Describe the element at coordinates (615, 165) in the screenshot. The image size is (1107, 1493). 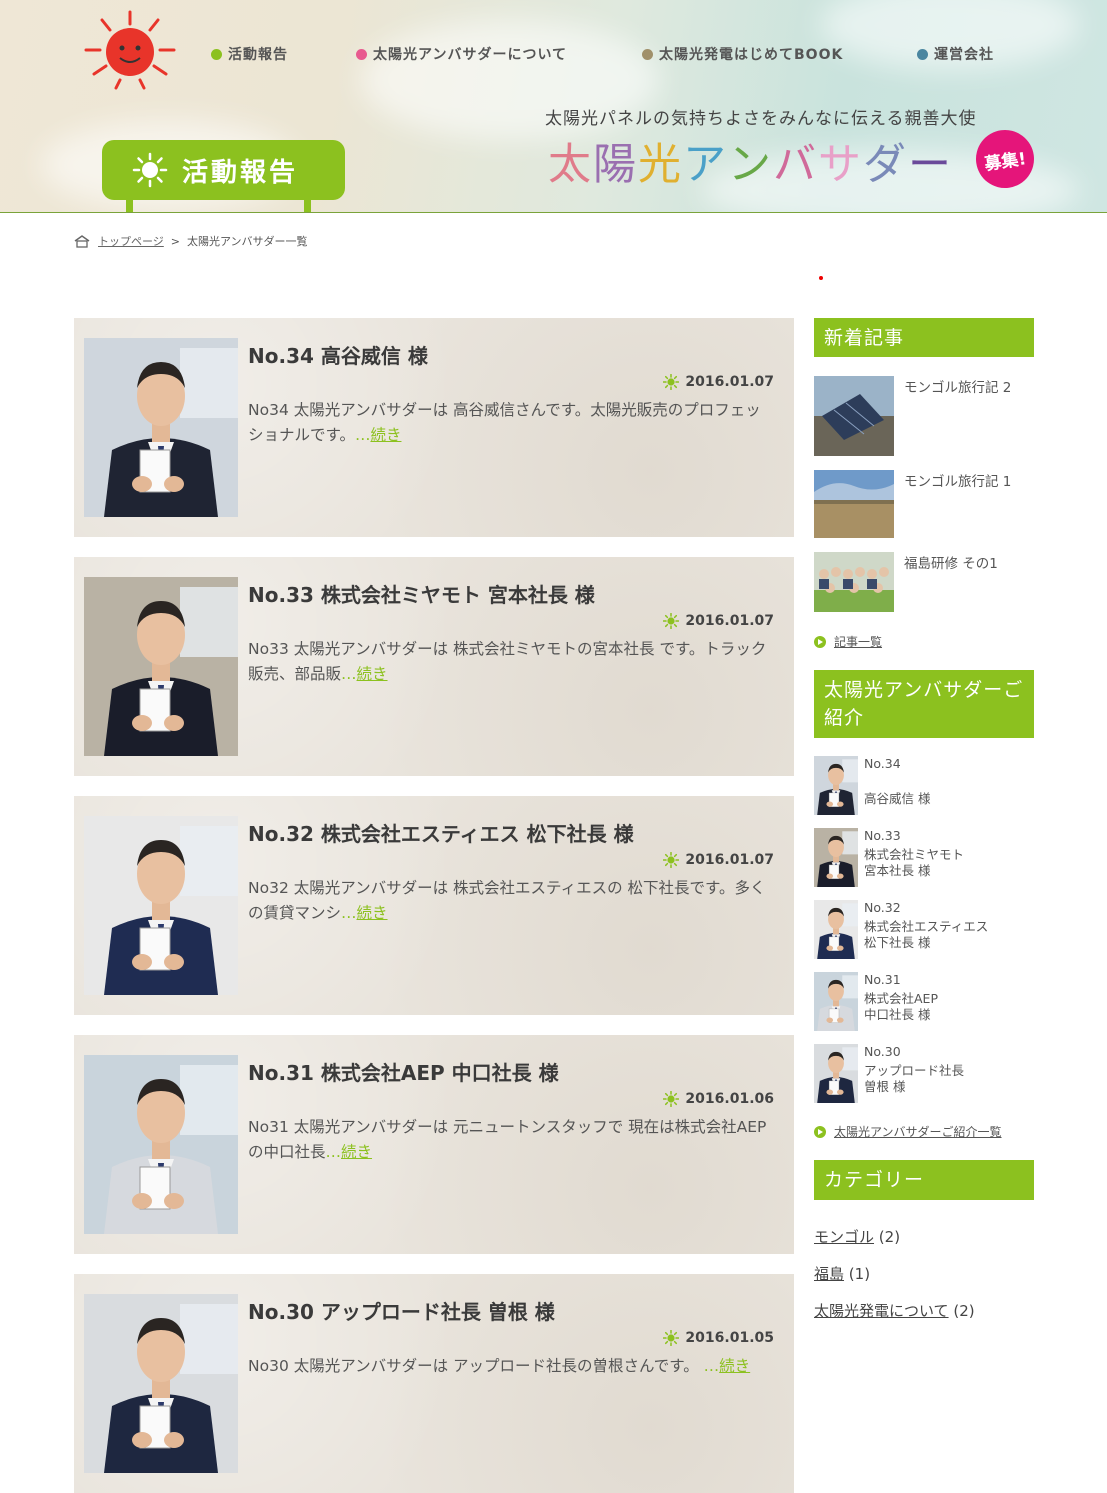
I see `brand-letter: 陽` at that location.